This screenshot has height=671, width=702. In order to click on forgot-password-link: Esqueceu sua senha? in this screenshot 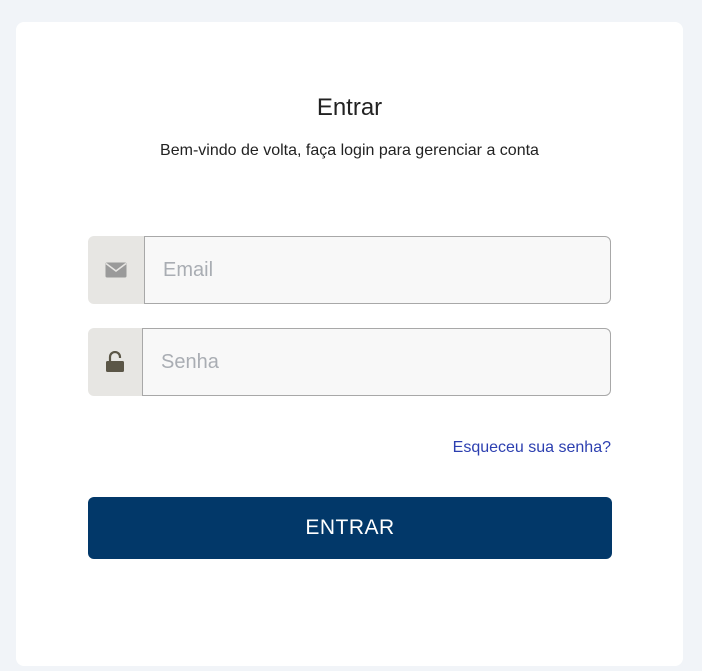, I will do `click(532, 448)`.